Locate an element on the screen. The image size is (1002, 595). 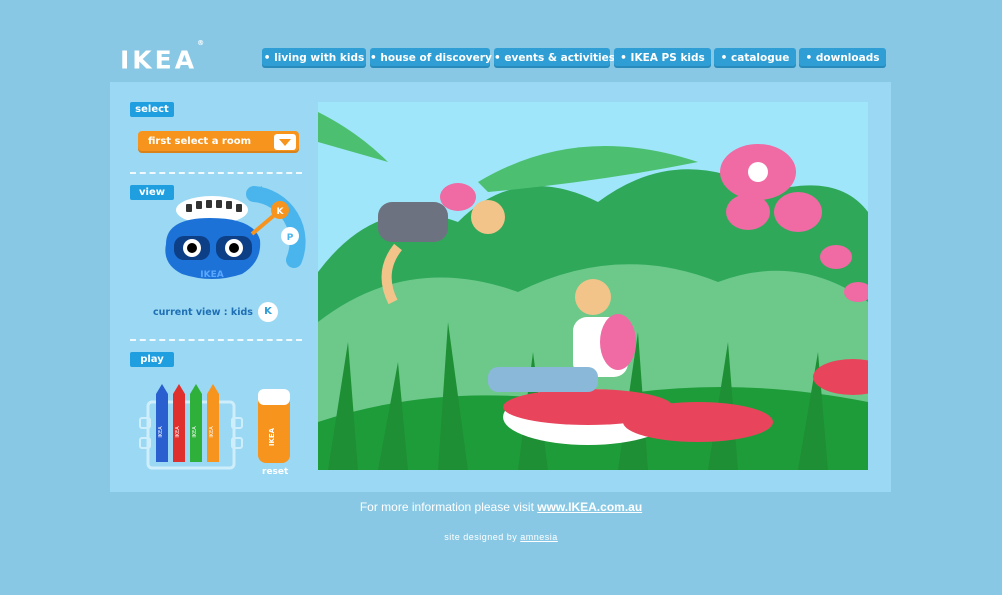
chevron-down-icon is located at coordinates (285, 142).